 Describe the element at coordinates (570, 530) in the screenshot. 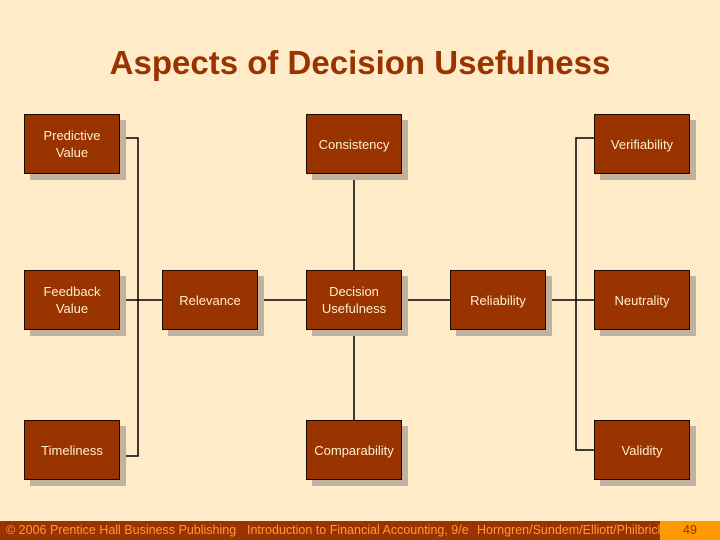

I see `footer-authors: Horngren/Sundem/Elliott/Philbrick` at that location.